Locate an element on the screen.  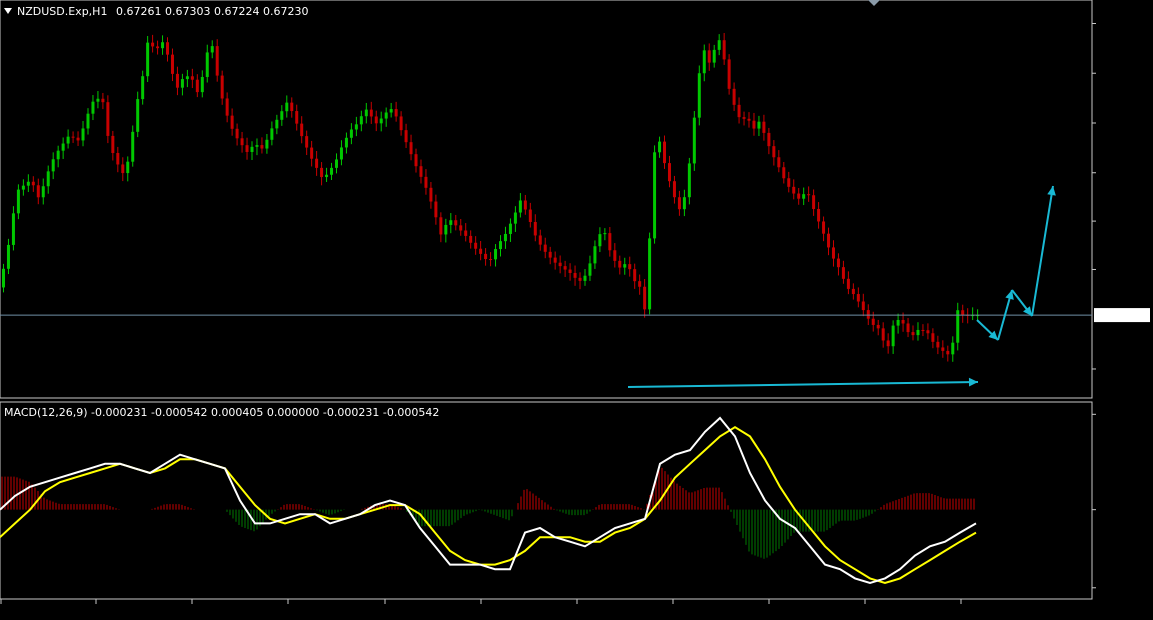
current-price-tag is located at coordinates (1122, 315).